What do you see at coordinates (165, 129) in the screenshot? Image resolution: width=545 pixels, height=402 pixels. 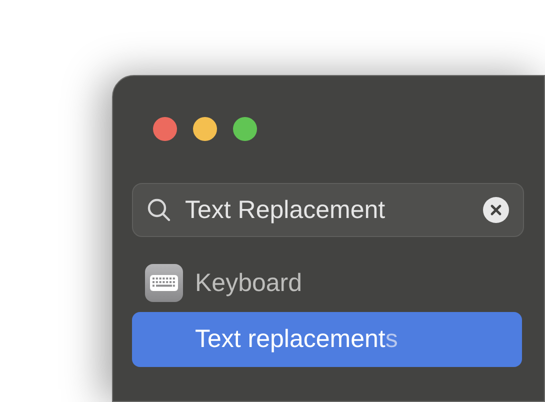 I see `close-button` at bounding box center [165, 129].